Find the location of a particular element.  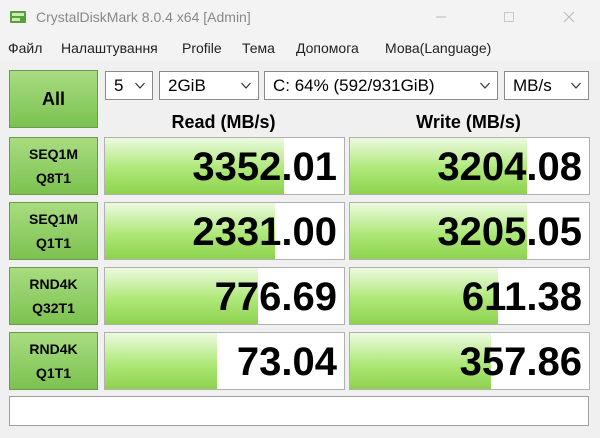

comment-field is located at coordinates (299, 411).